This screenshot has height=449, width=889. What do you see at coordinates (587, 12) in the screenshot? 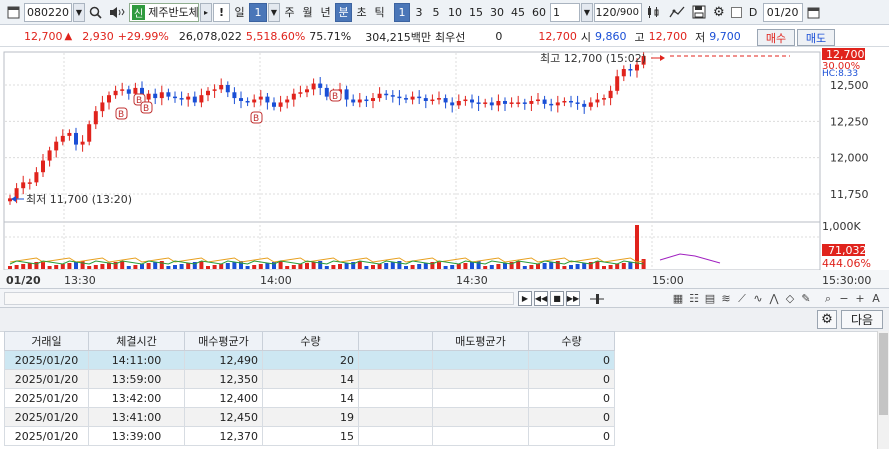
I see `interval-dropdown-icon: ▼` at bounding box center [587, 12].